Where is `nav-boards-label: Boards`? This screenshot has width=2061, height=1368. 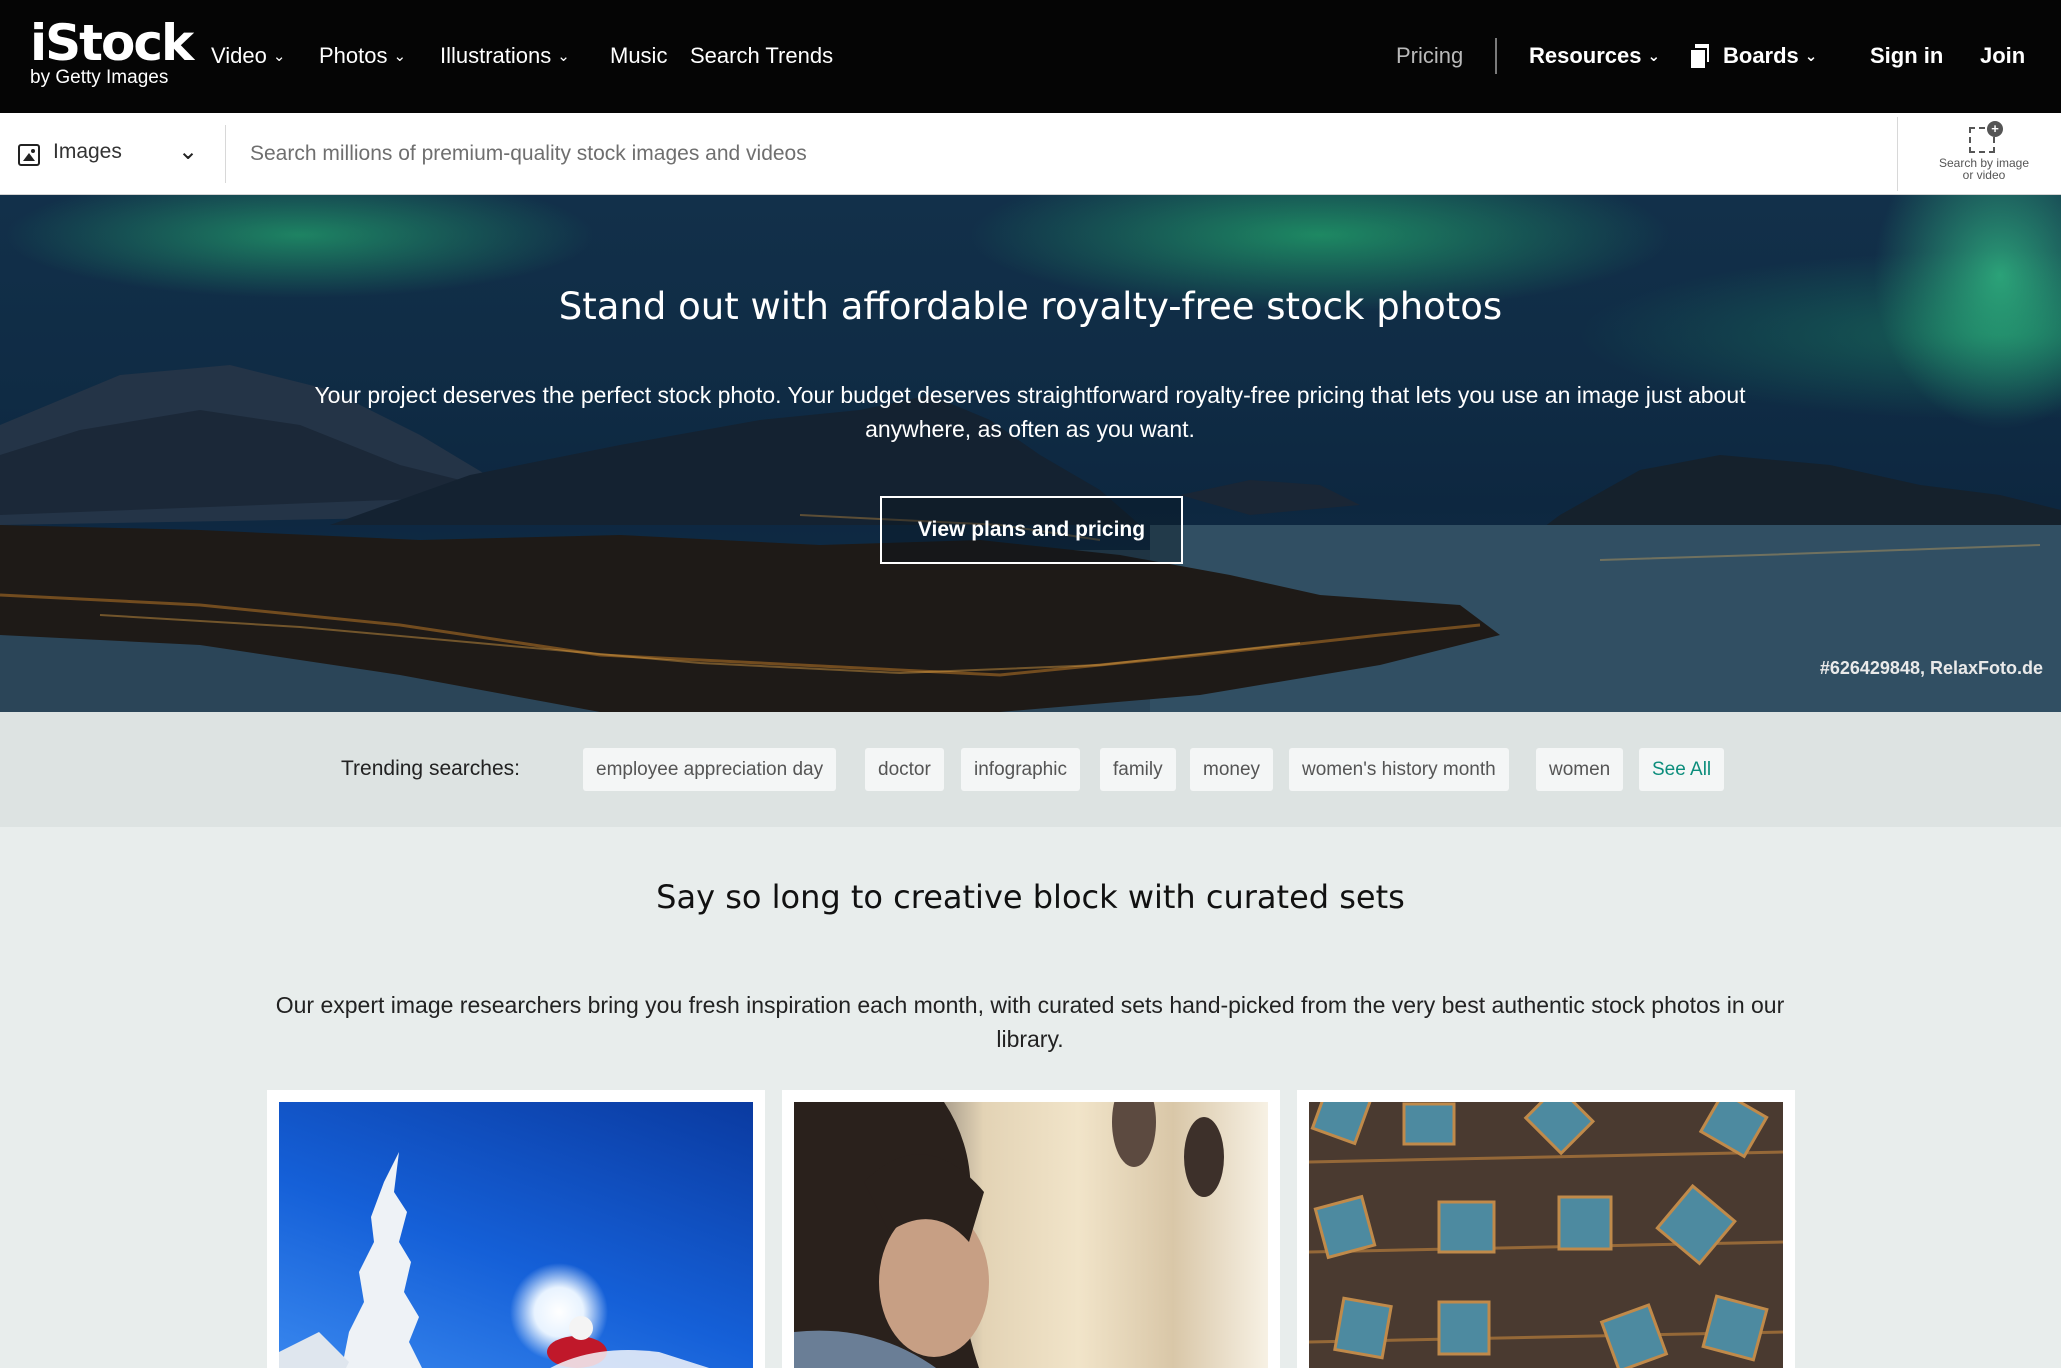 nav-boards-label: Boards is located at coordinates (1761, 55).